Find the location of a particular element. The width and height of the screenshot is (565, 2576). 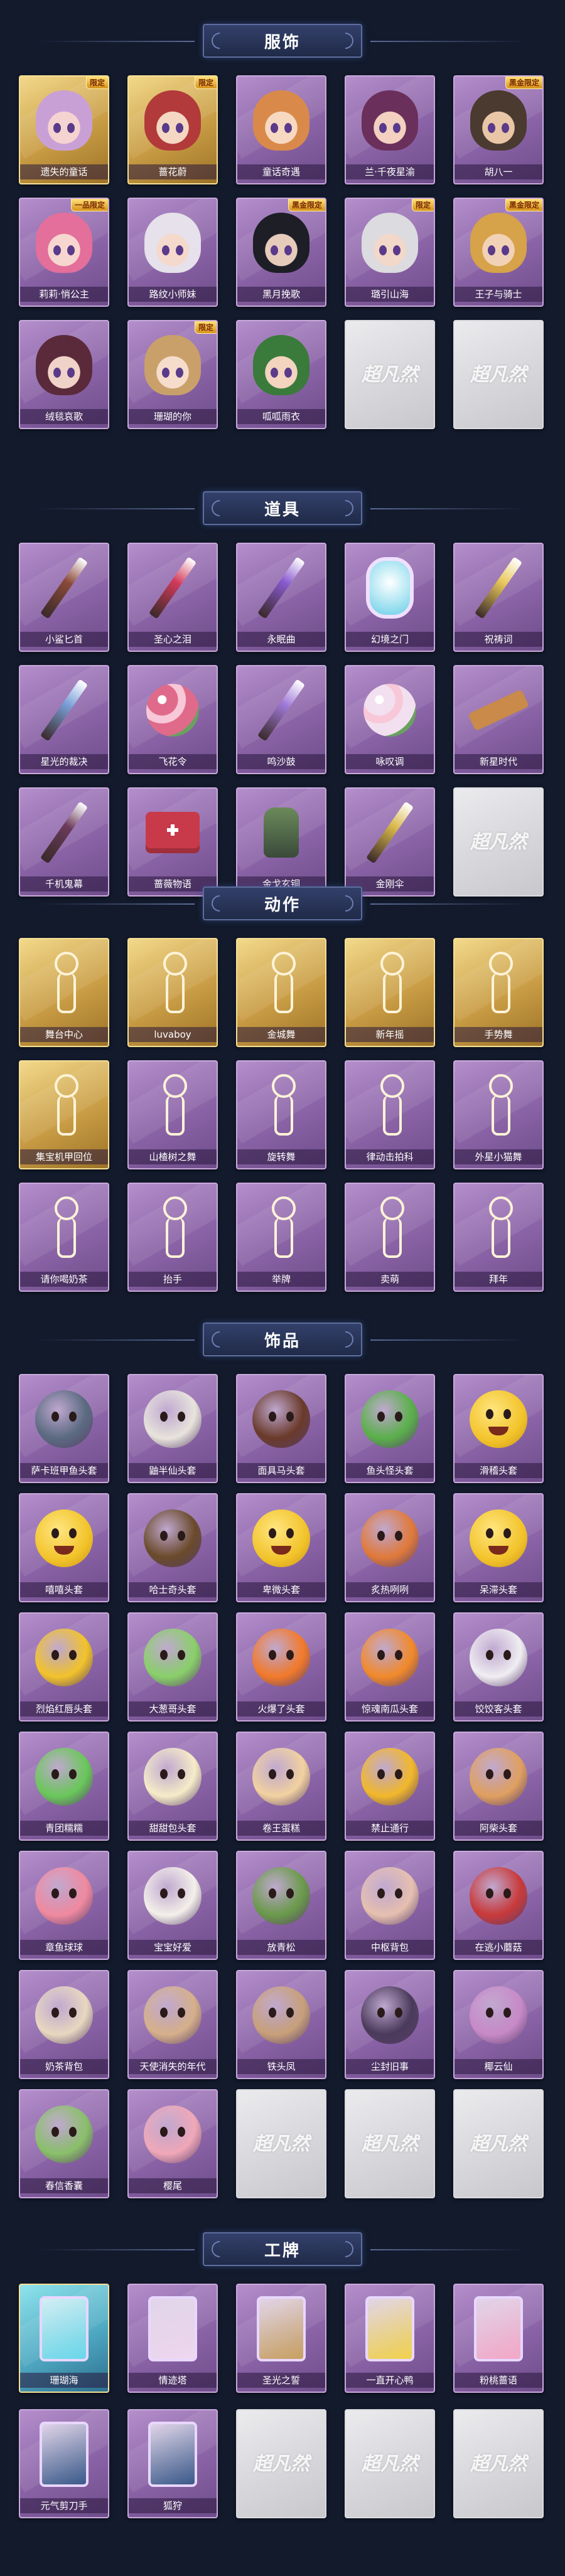

item-tile: 面具马头套 is located at coordinates (281, 1433).